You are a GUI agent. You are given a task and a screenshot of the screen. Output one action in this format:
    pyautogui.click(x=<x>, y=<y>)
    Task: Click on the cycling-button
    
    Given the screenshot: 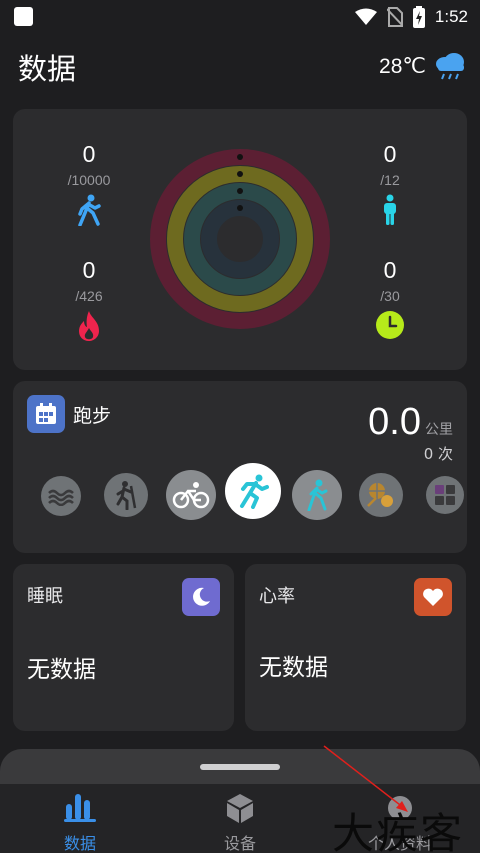 What is the action you would take?
    pyautogui.click(x=191, y=495)
    